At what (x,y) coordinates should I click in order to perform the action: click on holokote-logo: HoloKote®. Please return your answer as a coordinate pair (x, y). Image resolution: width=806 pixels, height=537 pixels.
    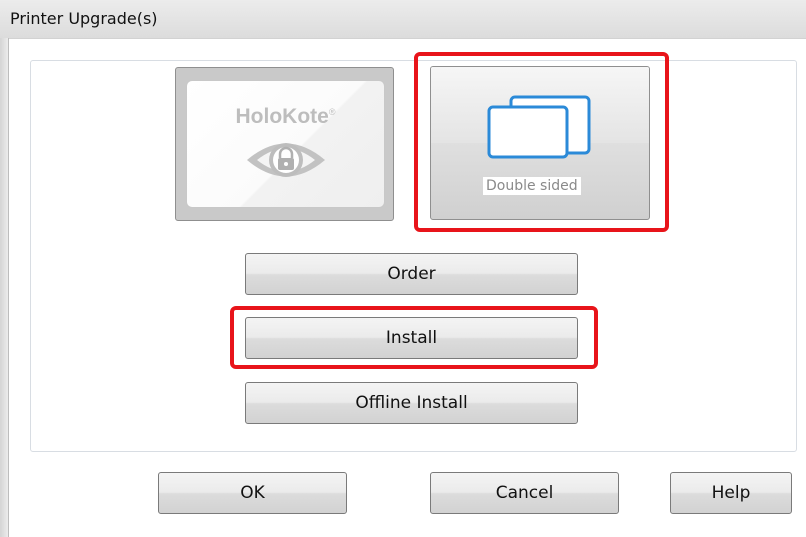
    Looking at the image, I should click on (285, 117).